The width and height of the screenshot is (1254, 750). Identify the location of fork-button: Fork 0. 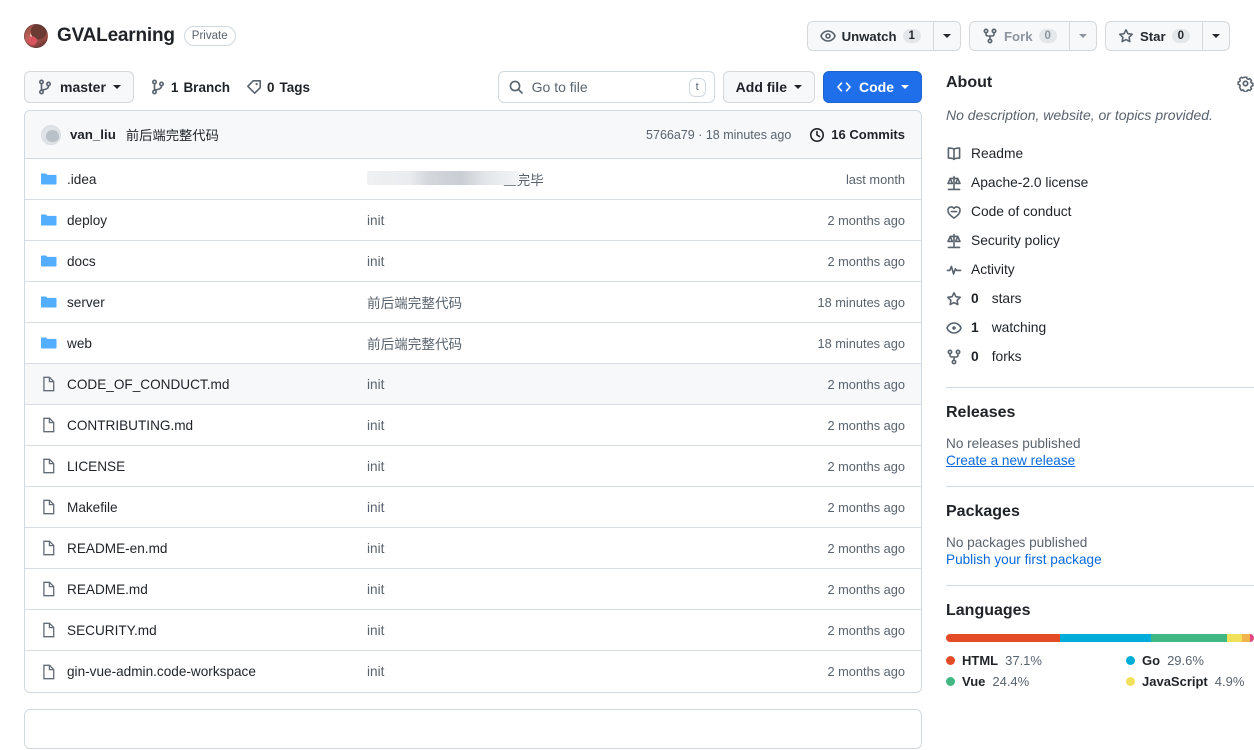
(1019, 36).